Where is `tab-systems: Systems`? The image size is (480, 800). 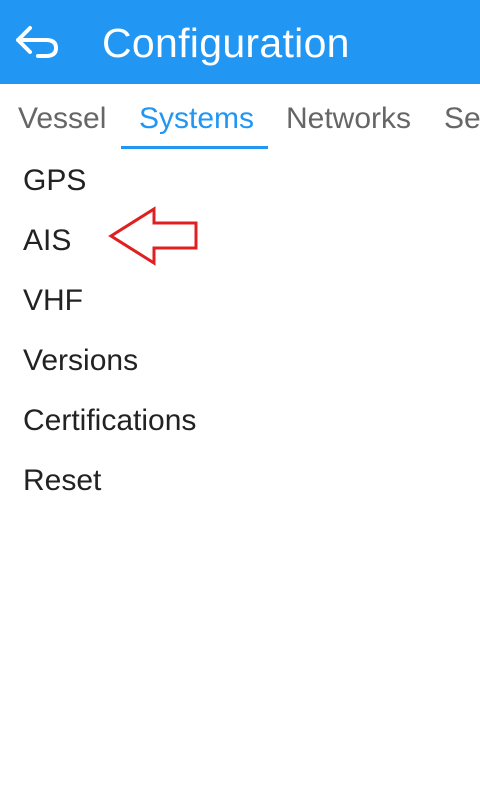
tab-systems: Systems is located at coordinates (196, 118).